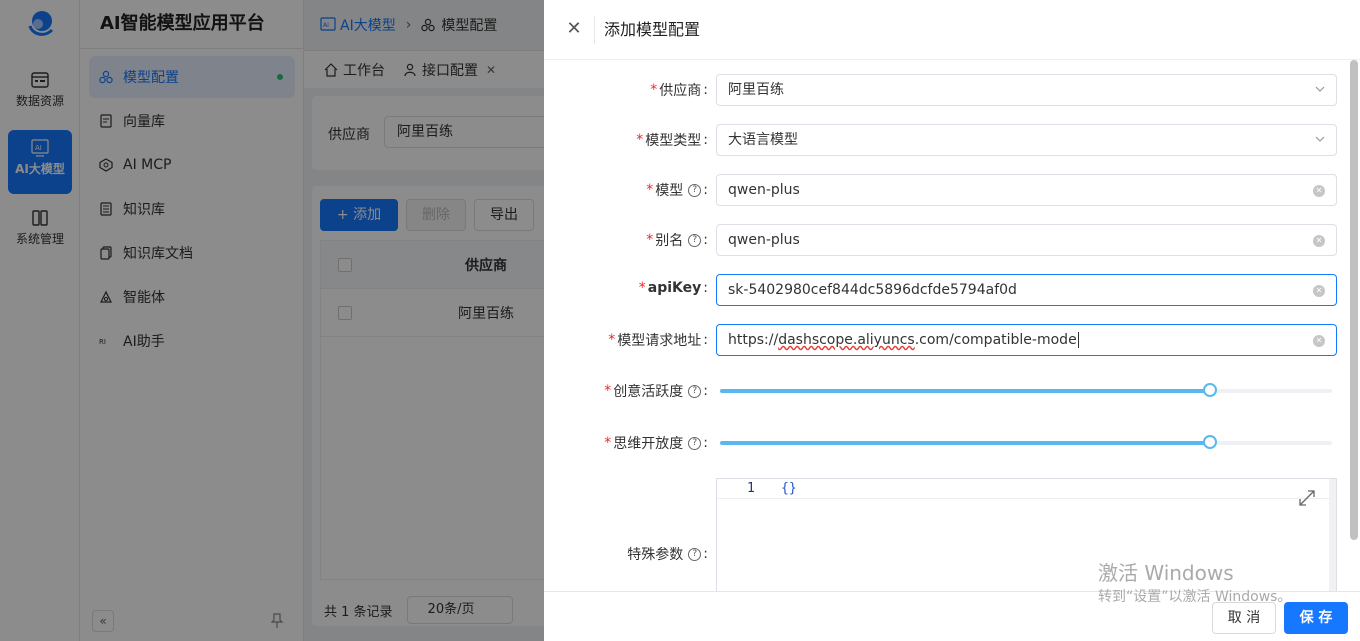 The height and width of the screenshot is (641, 1360). Describe the element at coordinates (677, 190) in the screenshot. I see `field-label: * 模型?:` at that location.